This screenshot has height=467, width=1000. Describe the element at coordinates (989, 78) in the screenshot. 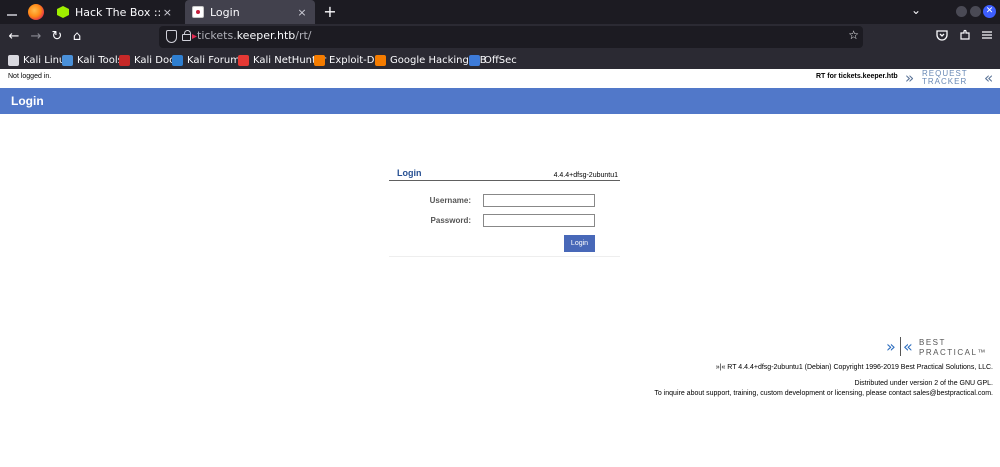

I see `logo-chevron-left-icon: «` at that location.